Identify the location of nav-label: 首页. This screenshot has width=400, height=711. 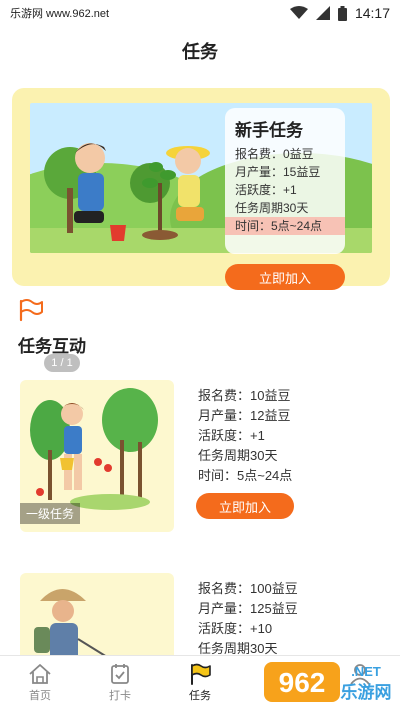
(40, 696).